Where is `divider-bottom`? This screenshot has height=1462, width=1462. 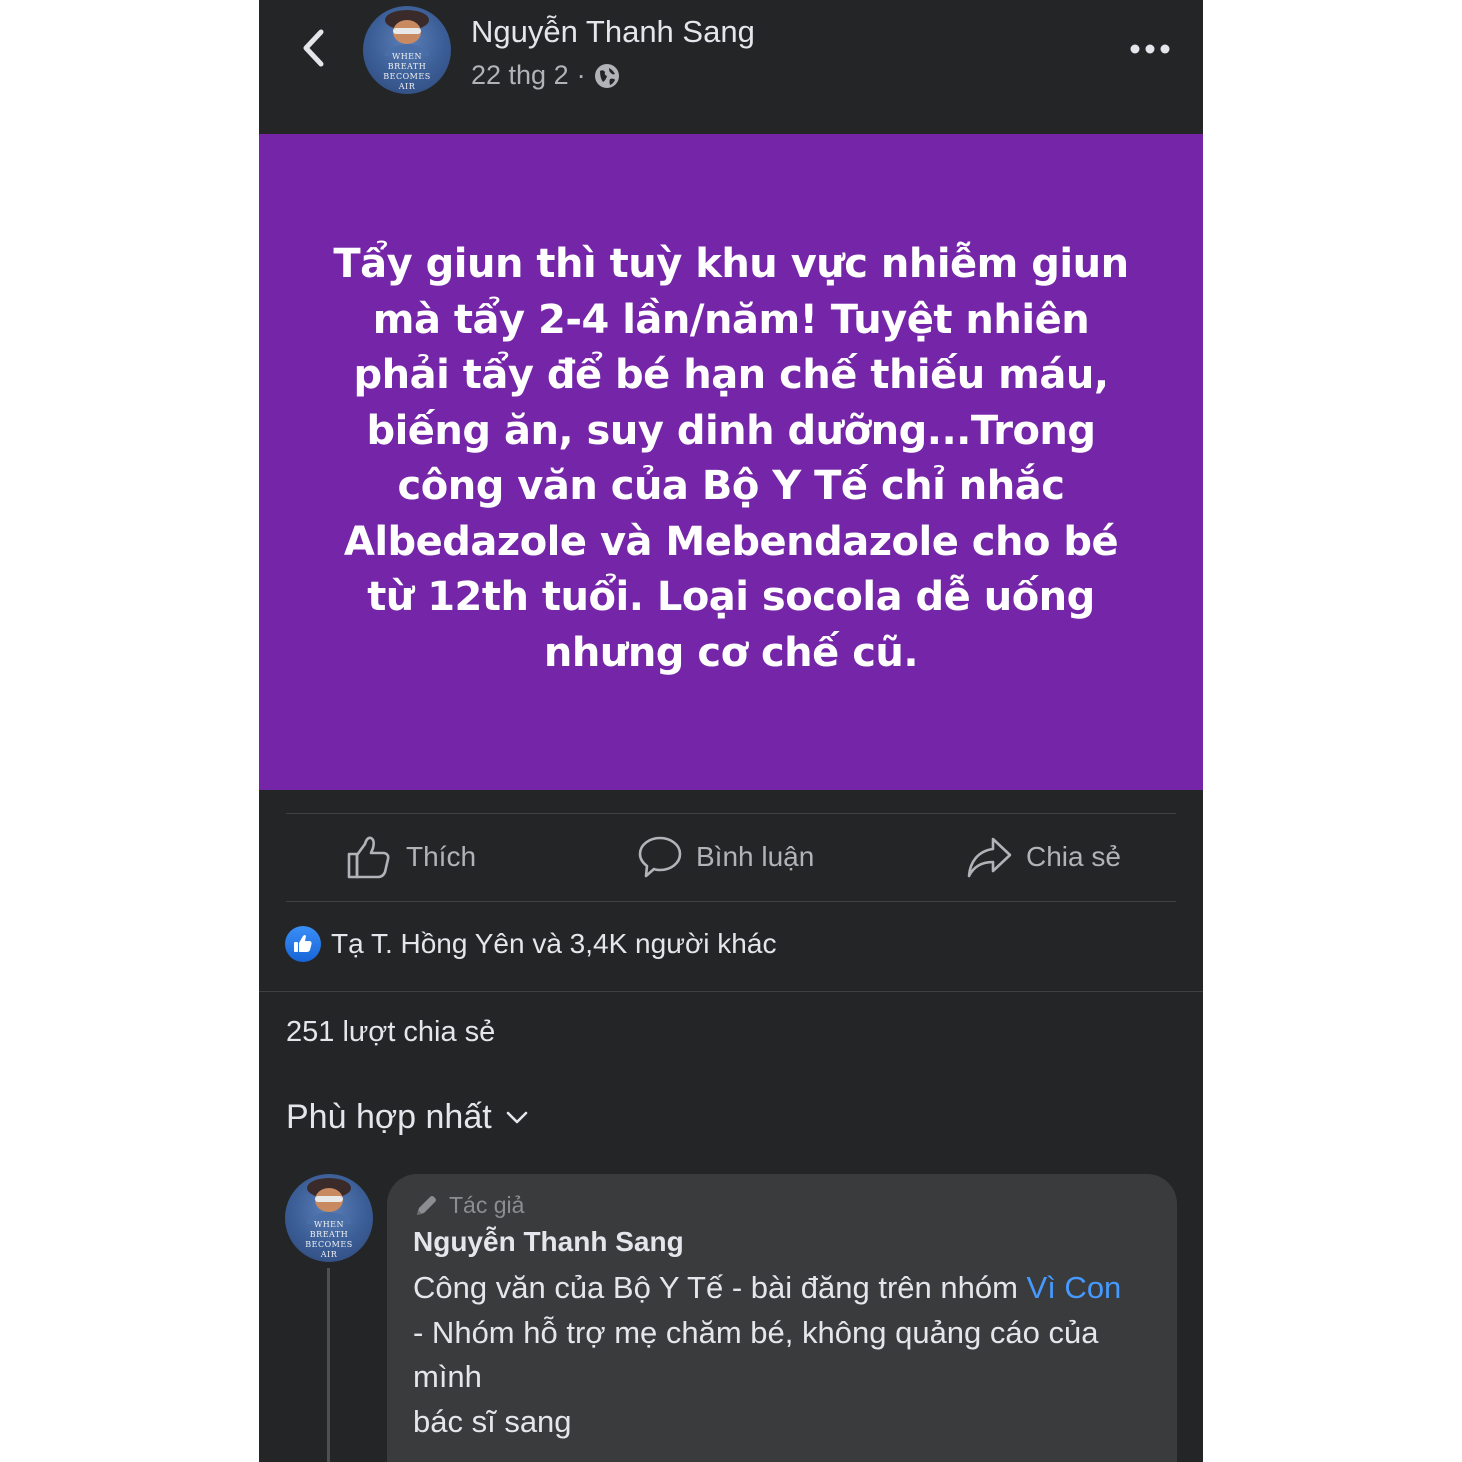 divider-bottom is located at coordinates (731, 901).